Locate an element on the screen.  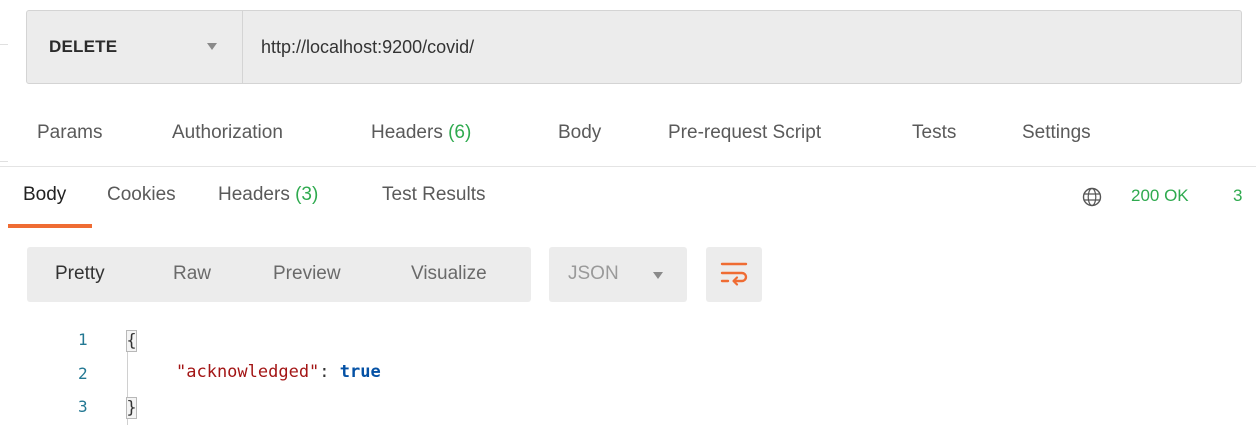
format-select-value: JSON is located at coordinates (593, 273).